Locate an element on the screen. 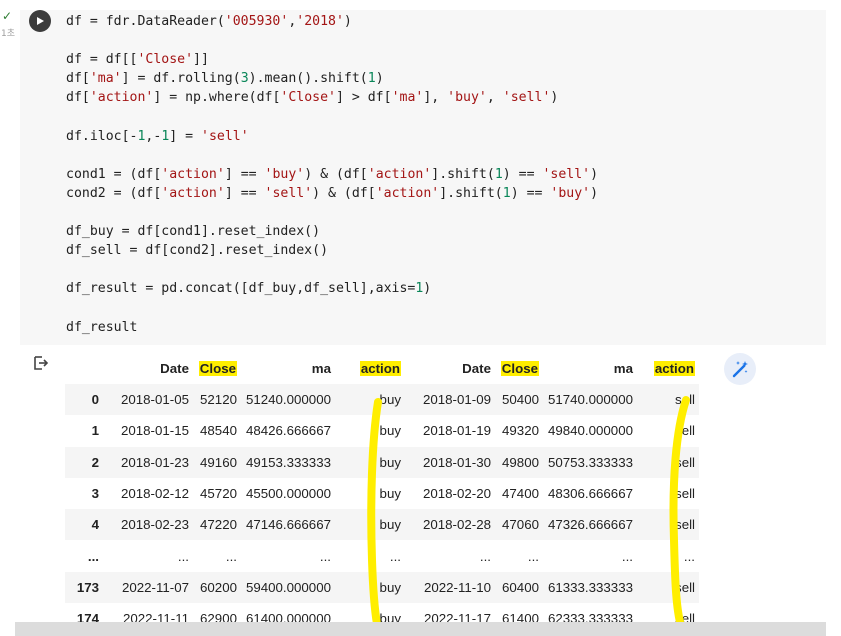 The image size is (841, 636). table-cell: 45720 is located at coordinates (218, 494).